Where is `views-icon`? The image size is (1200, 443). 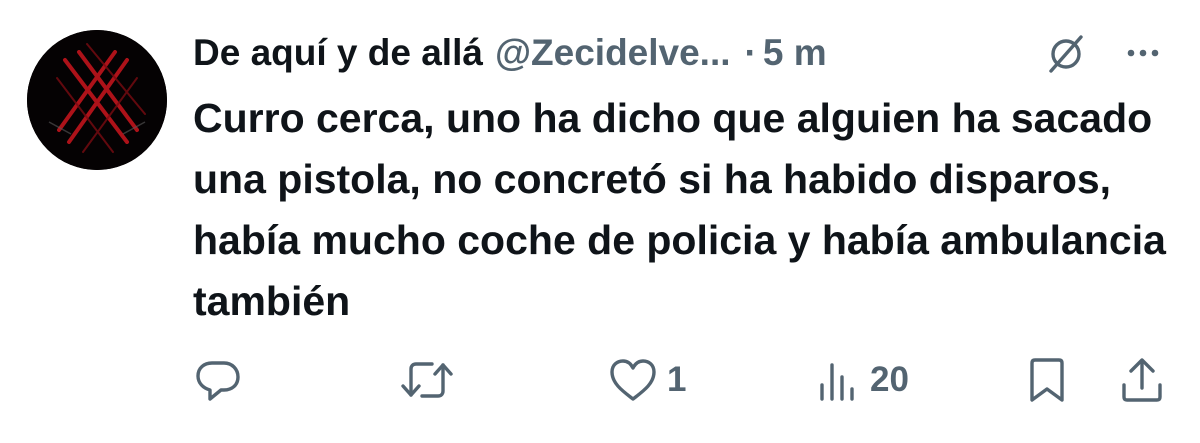
views-icon is located at coordinates (837, 382).